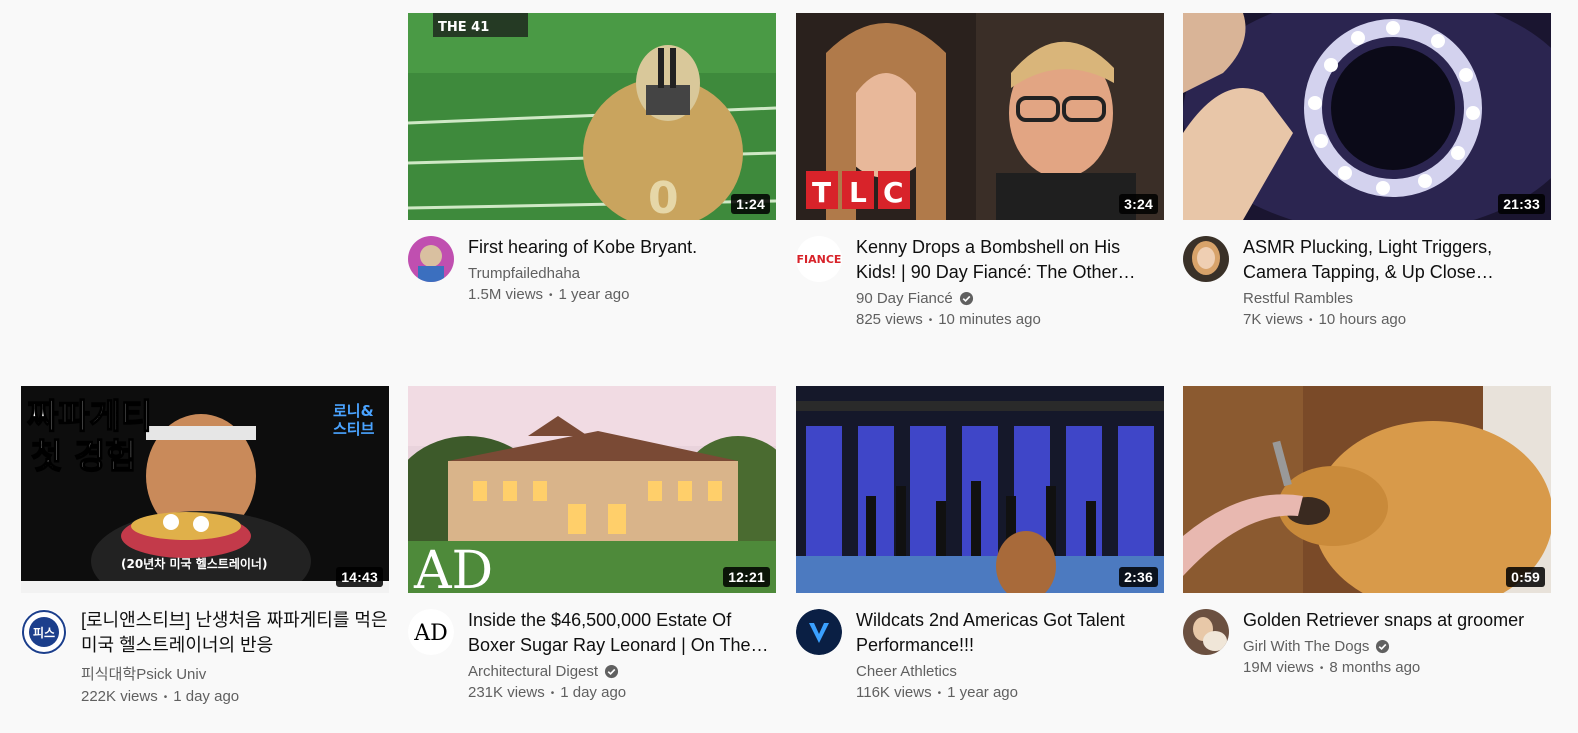 This screenshot has height=733, width=1578. Describe the element at coordinates (622, 273) in the screenshot. I see `channel-name: Trumpfailedhaha` at that location.